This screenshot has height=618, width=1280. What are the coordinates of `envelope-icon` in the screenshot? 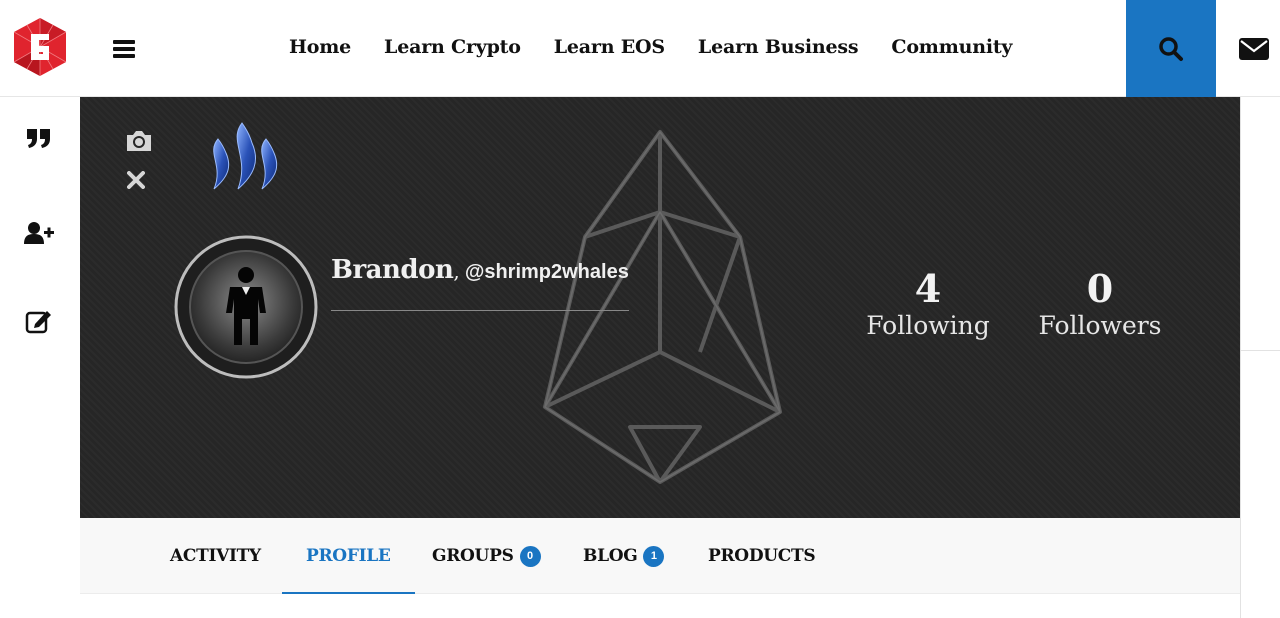 It's located at (1254, 49).